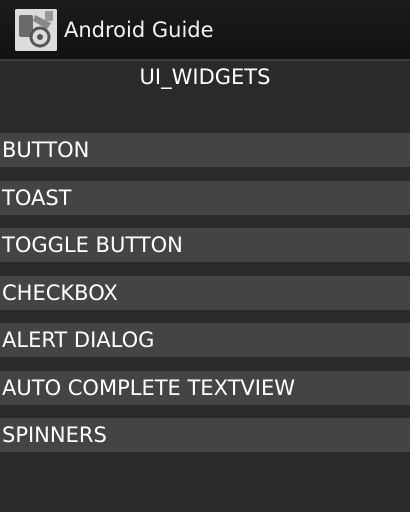  What do you see at coordinates (205, 252) in the screenshot?
I see `list-item-toggle-button: TOGGLE BUTTON` at bounding box center [205, 252].